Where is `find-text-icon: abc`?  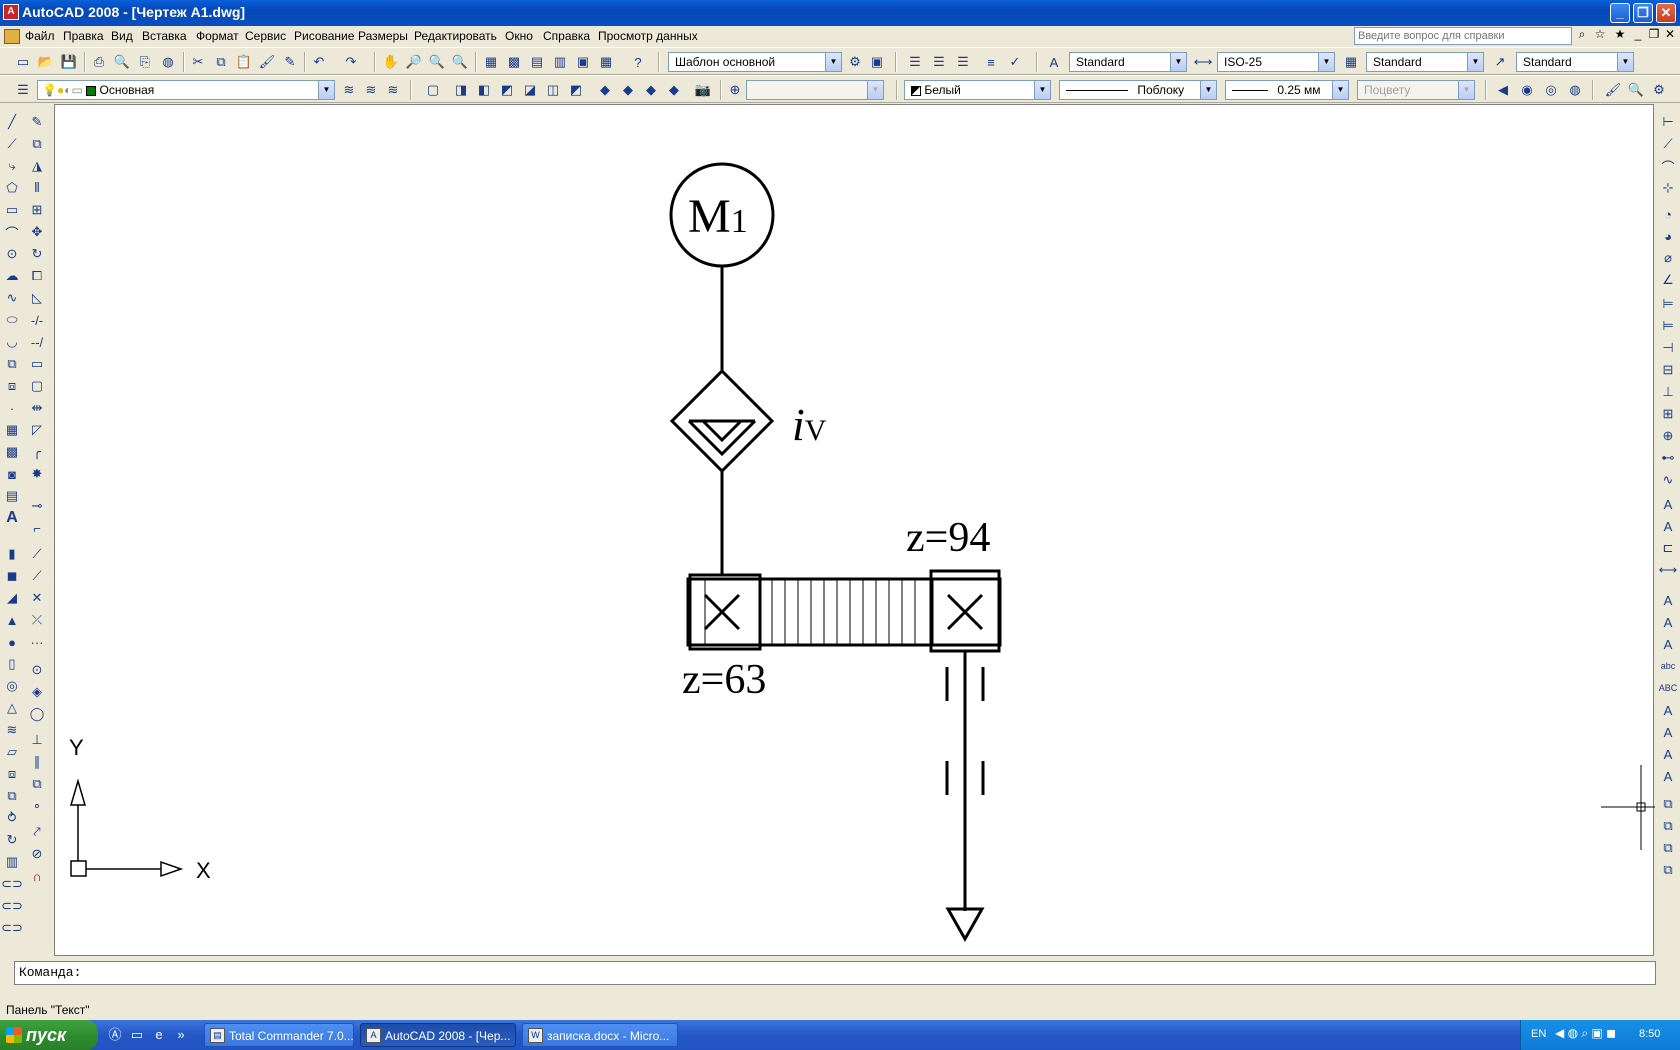
find-text-icon: abc is located at coordinates (1668, 666).